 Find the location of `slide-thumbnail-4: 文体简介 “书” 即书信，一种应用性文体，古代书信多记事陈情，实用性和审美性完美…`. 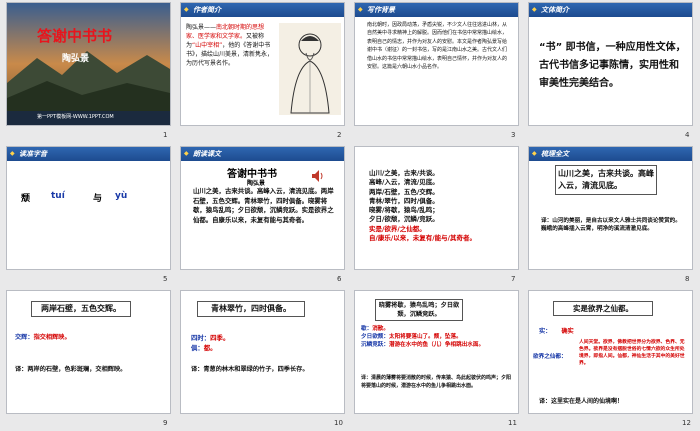

slide-thumbnail-4: 文体简介 “书” 即书信，一种应用性文体，古代书信多记事陈情，实用性和审美性完美… is located at coordinates (610, 64).